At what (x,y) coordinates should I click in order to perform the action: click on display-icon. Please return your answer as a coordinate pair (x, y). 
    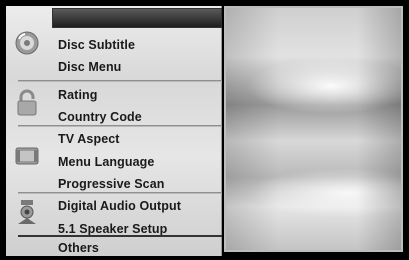
    Looking at the image, I should click on (27, 157).